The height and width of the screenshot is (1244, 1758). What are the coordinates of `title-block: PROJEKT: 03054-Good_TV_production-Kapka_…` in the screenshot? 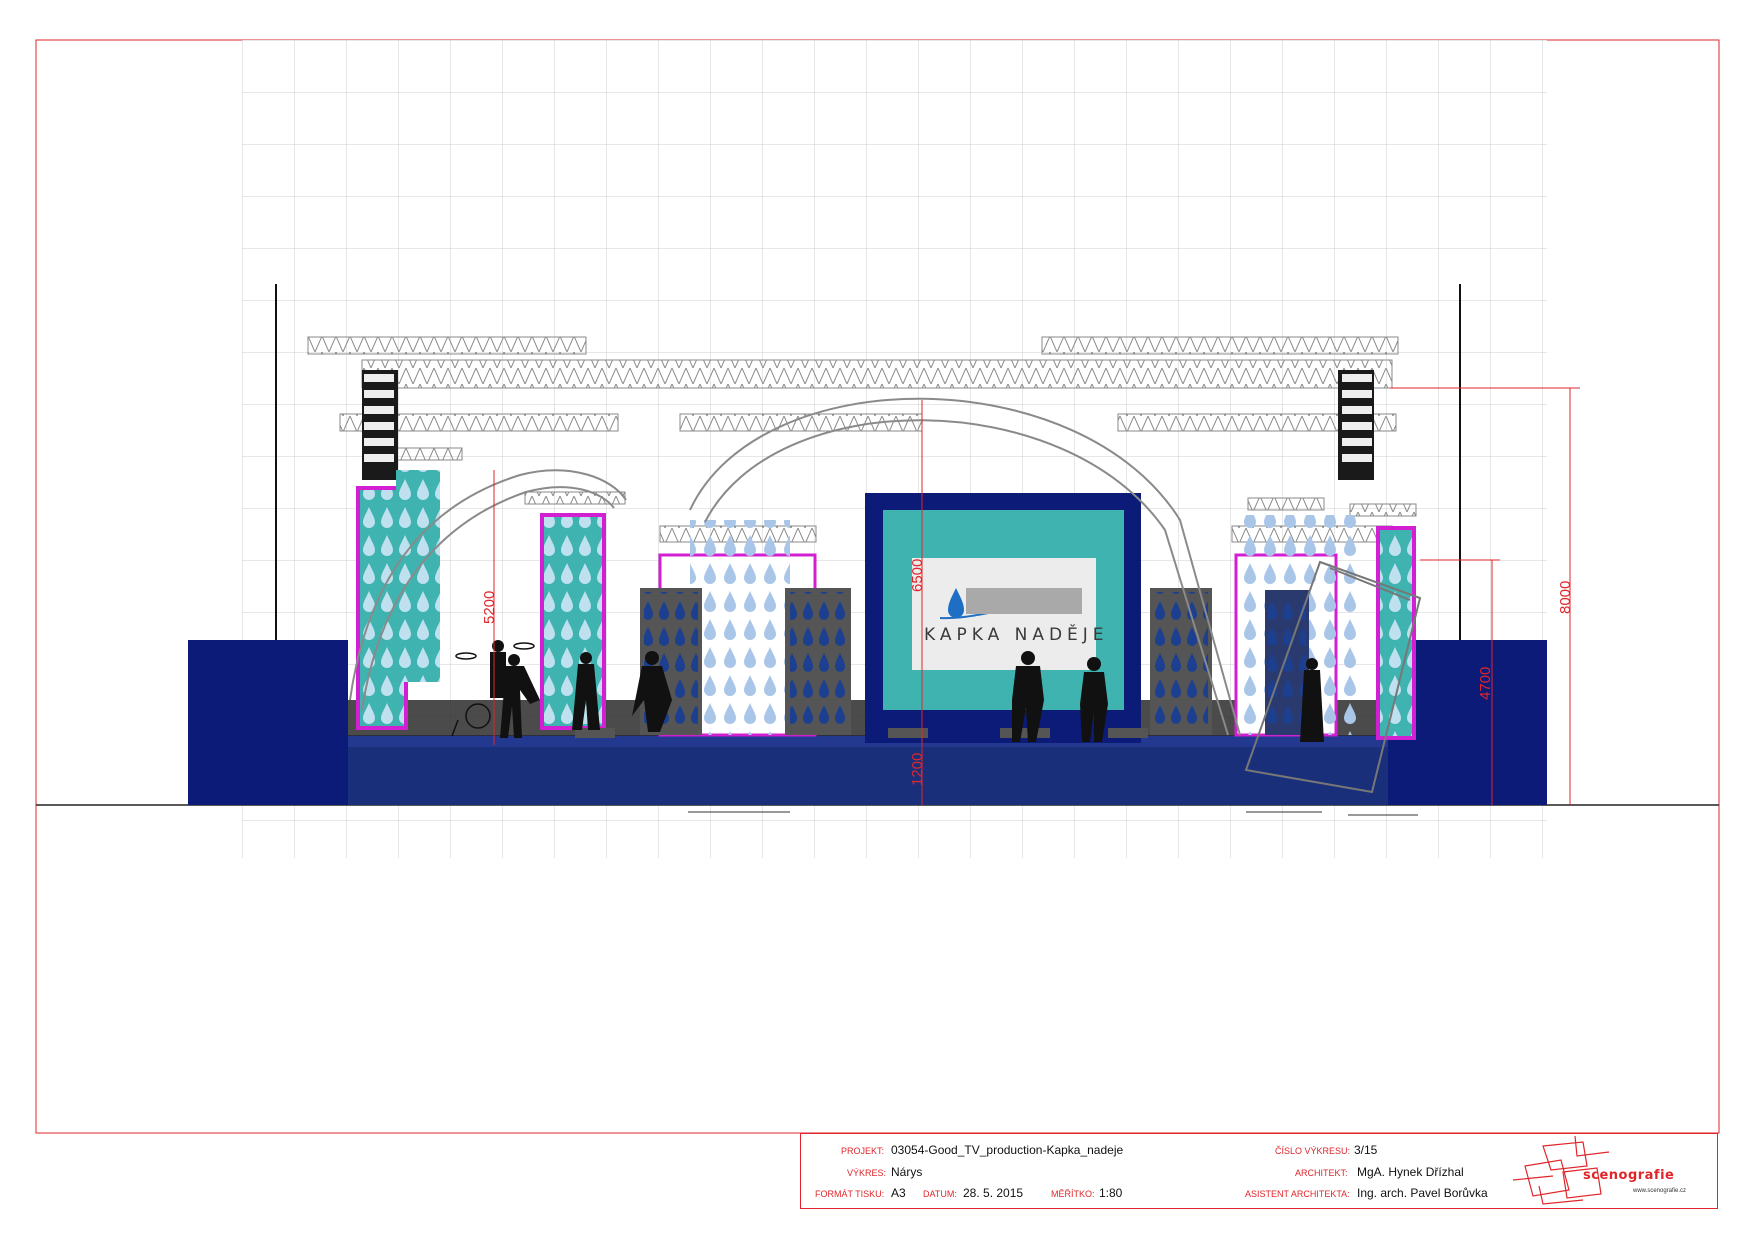 It's located at (1259, 1171).